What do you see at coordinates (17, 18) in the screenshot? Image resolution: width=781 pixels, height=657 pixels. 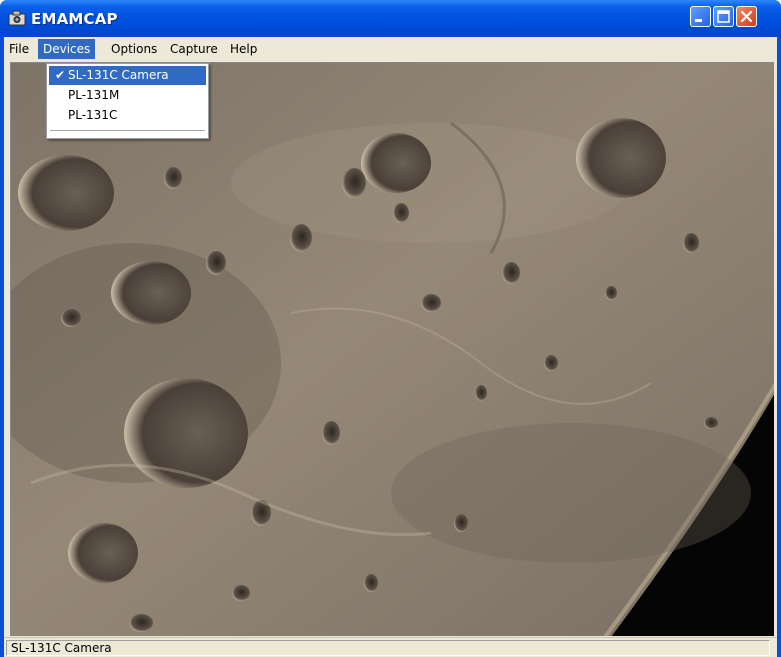 I see `camera-app-icon` at bounding box center [17, 18].